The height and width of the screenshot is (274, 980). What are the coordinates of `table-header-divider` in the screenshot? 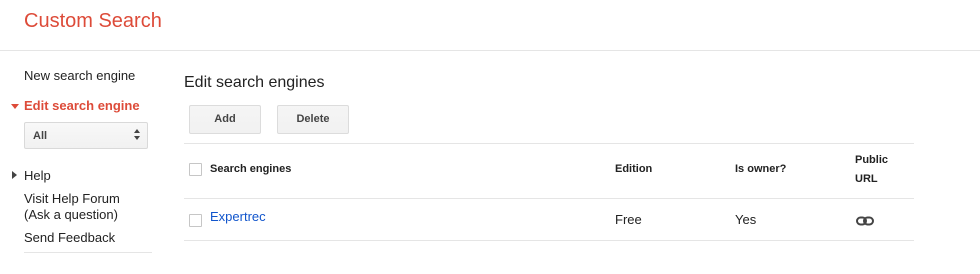 It's located at (549, 198).